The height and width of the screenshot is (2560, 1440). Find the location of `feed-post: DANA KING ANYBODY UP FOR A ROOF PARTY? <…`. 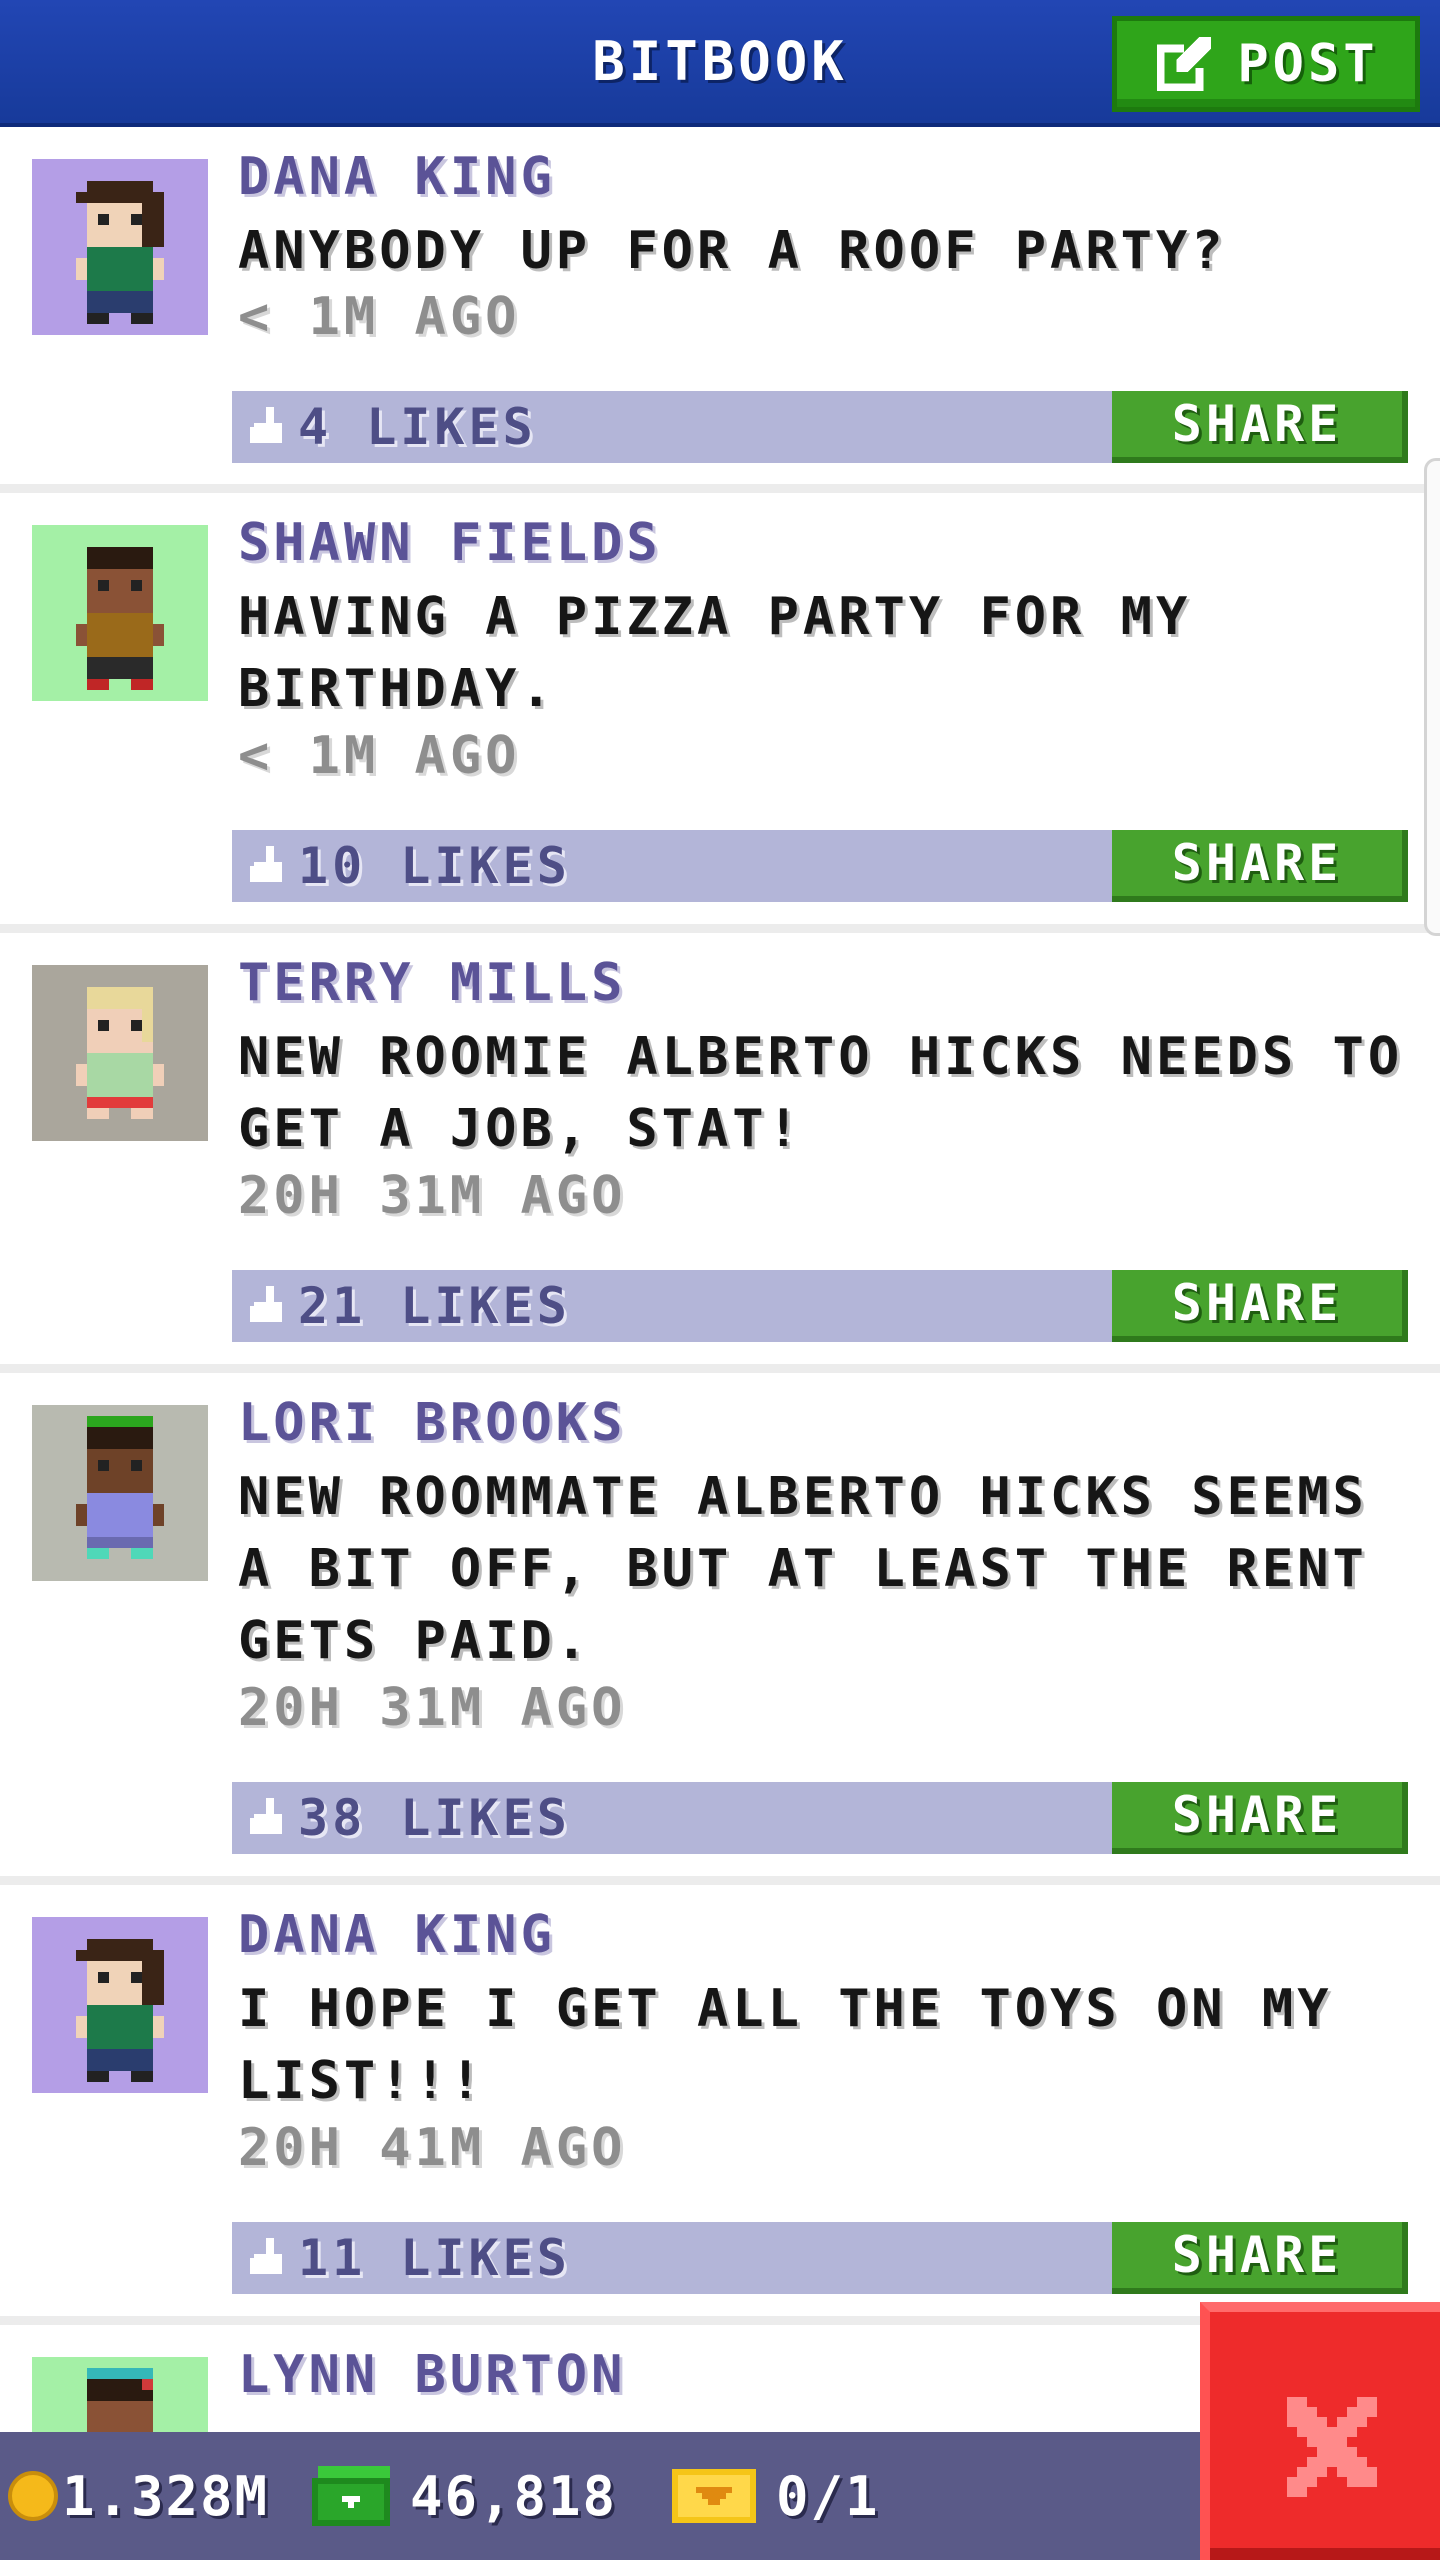

feed-post: DANA KING ANYBODY UP FOR A ROOF PARTY? <… is located at coordinates (720, 310).